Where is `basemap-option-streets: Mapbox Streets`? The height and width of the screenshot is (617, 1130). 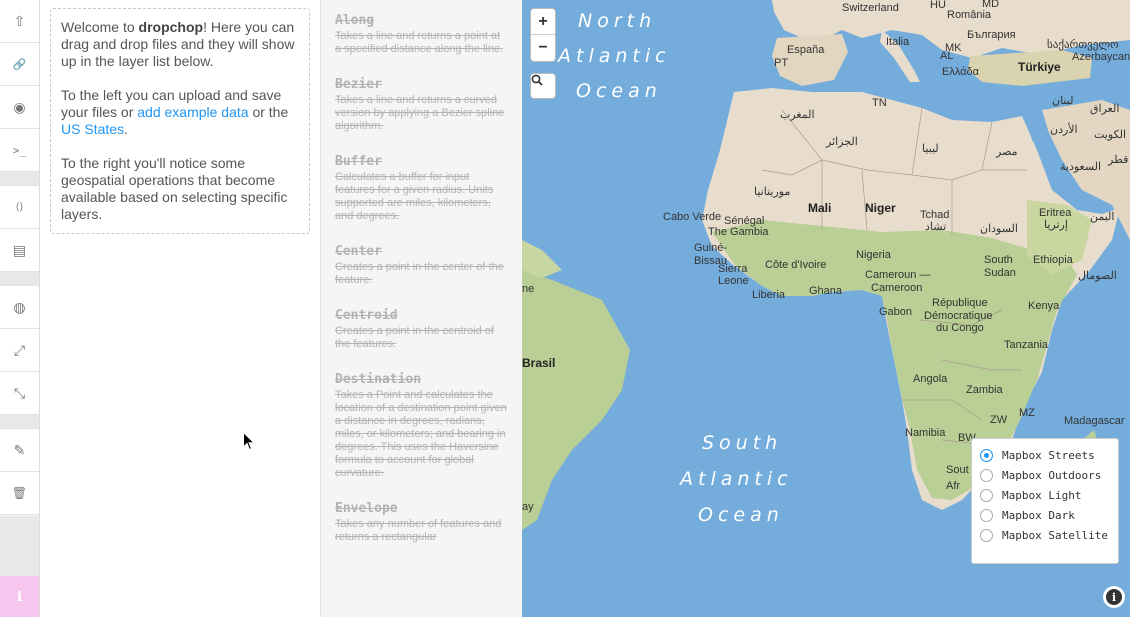
basemap-option-streets: Mapbox Streets is located at coordinates (1045, 455).